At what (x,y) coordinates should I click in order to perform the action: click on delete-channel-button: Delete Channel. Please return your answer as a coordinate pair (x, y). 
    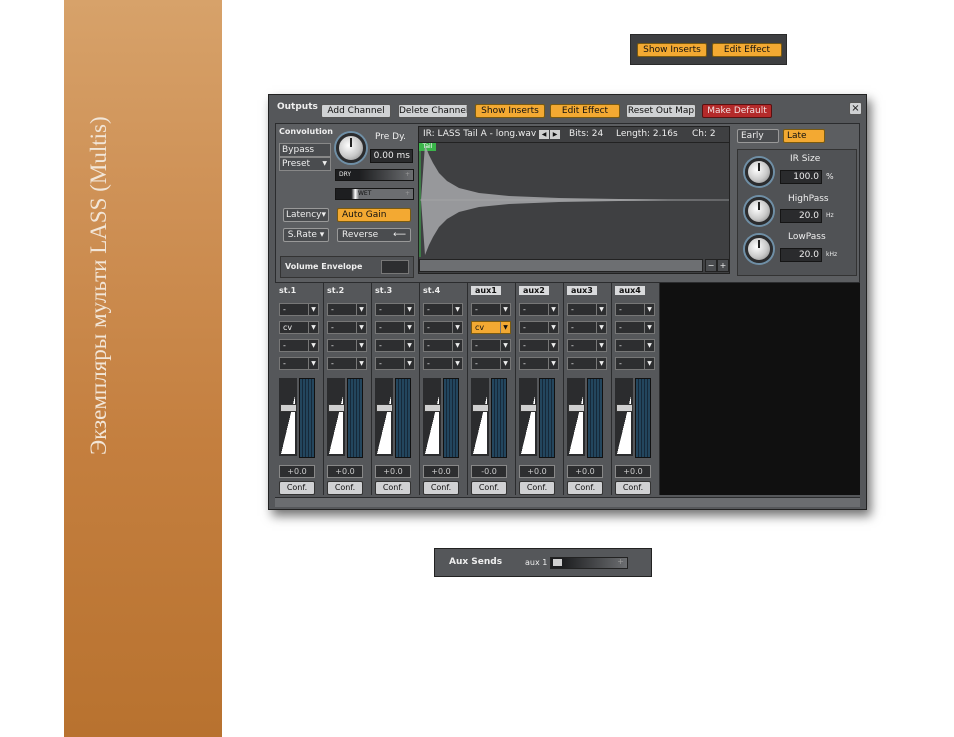
    Looking at the image, I should click on (433, 111).